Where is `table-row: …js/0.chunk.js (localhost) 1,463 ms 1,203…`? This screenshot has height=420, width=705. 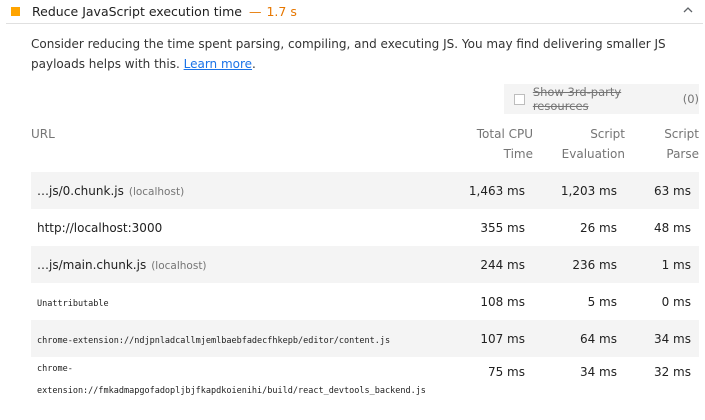
table-row: …js/0.chunk.js (localhost) 1,463 ms 1,203… is located at coordinates (365, 190).